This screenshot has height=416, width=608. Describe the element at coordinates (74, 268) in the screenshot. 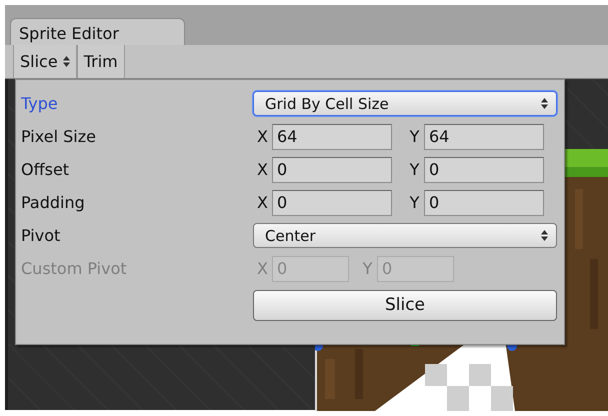

I see `field-label: Custom Pivot` at that location.